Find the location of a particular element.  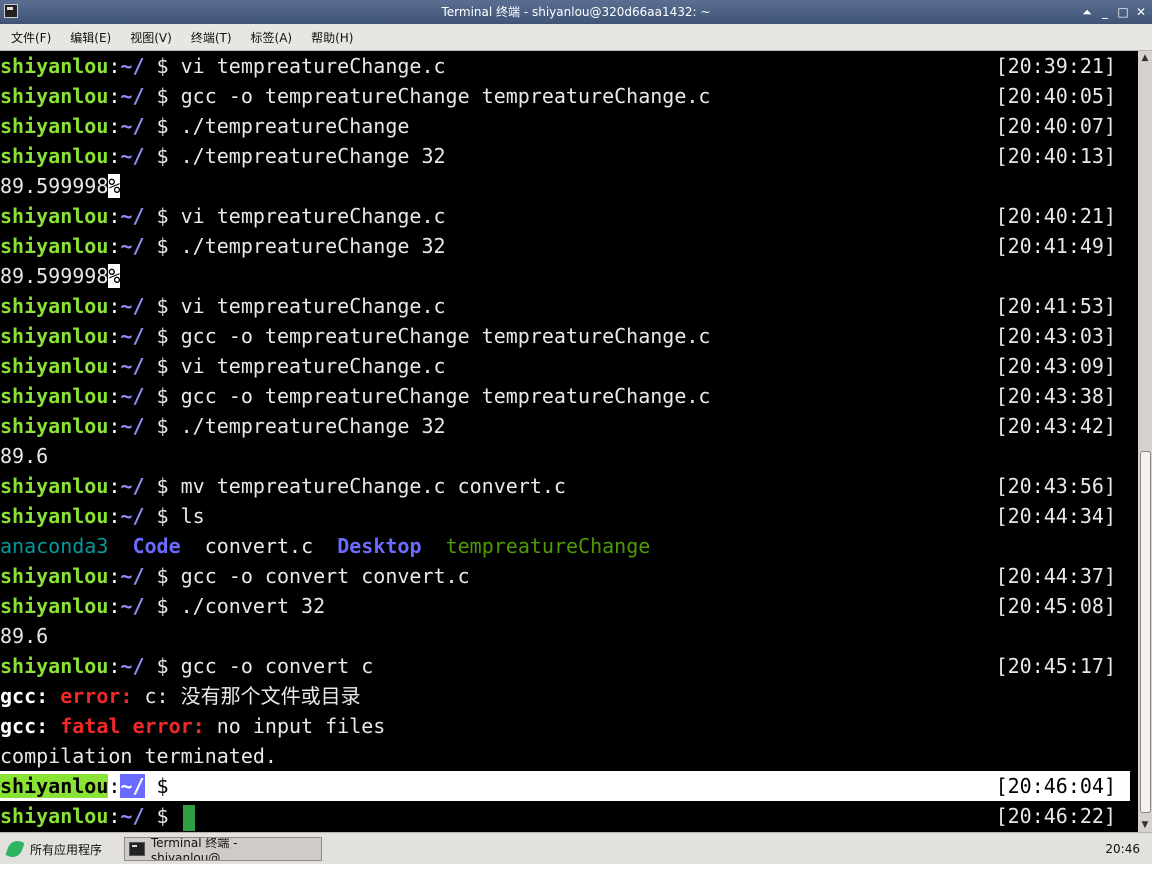

scroll-down-icon: ▼ is located at coordinates (1145, 825).